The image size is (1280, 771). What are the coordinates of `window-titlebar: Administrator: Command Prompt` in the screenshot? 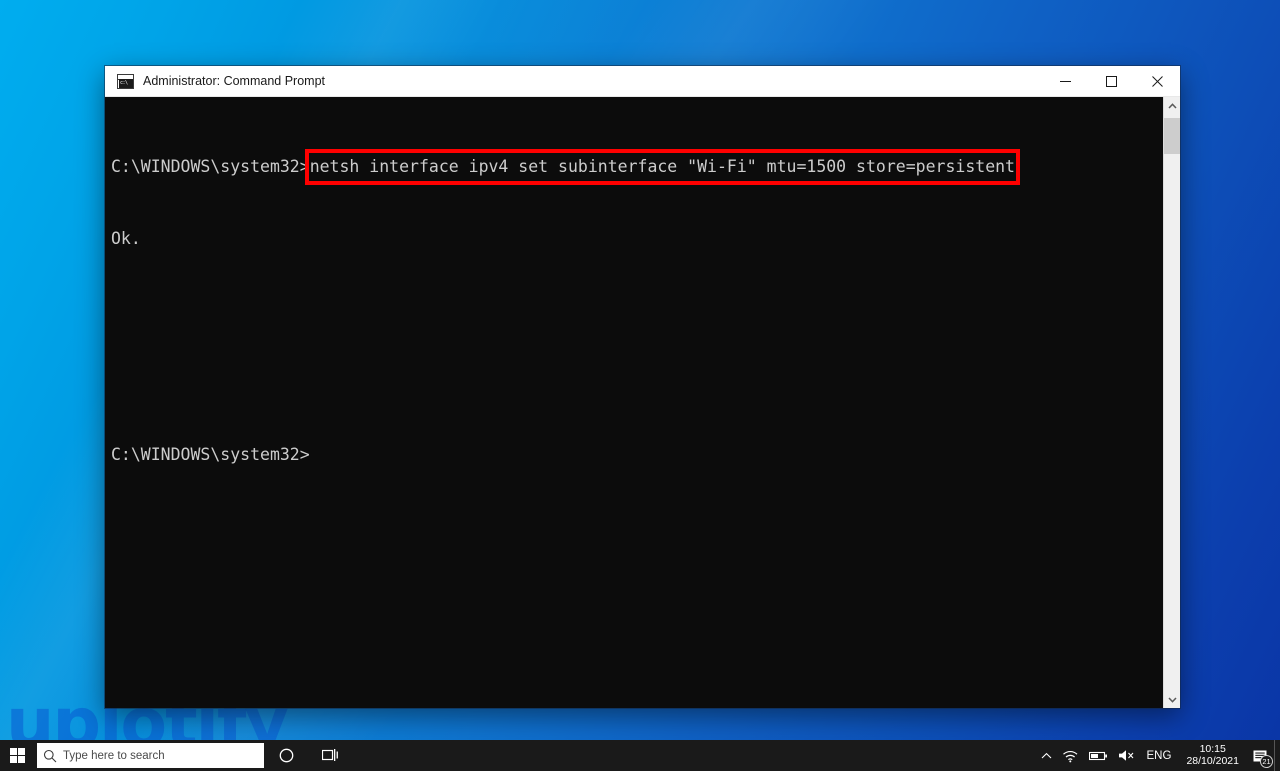 It's located at (642, 81).